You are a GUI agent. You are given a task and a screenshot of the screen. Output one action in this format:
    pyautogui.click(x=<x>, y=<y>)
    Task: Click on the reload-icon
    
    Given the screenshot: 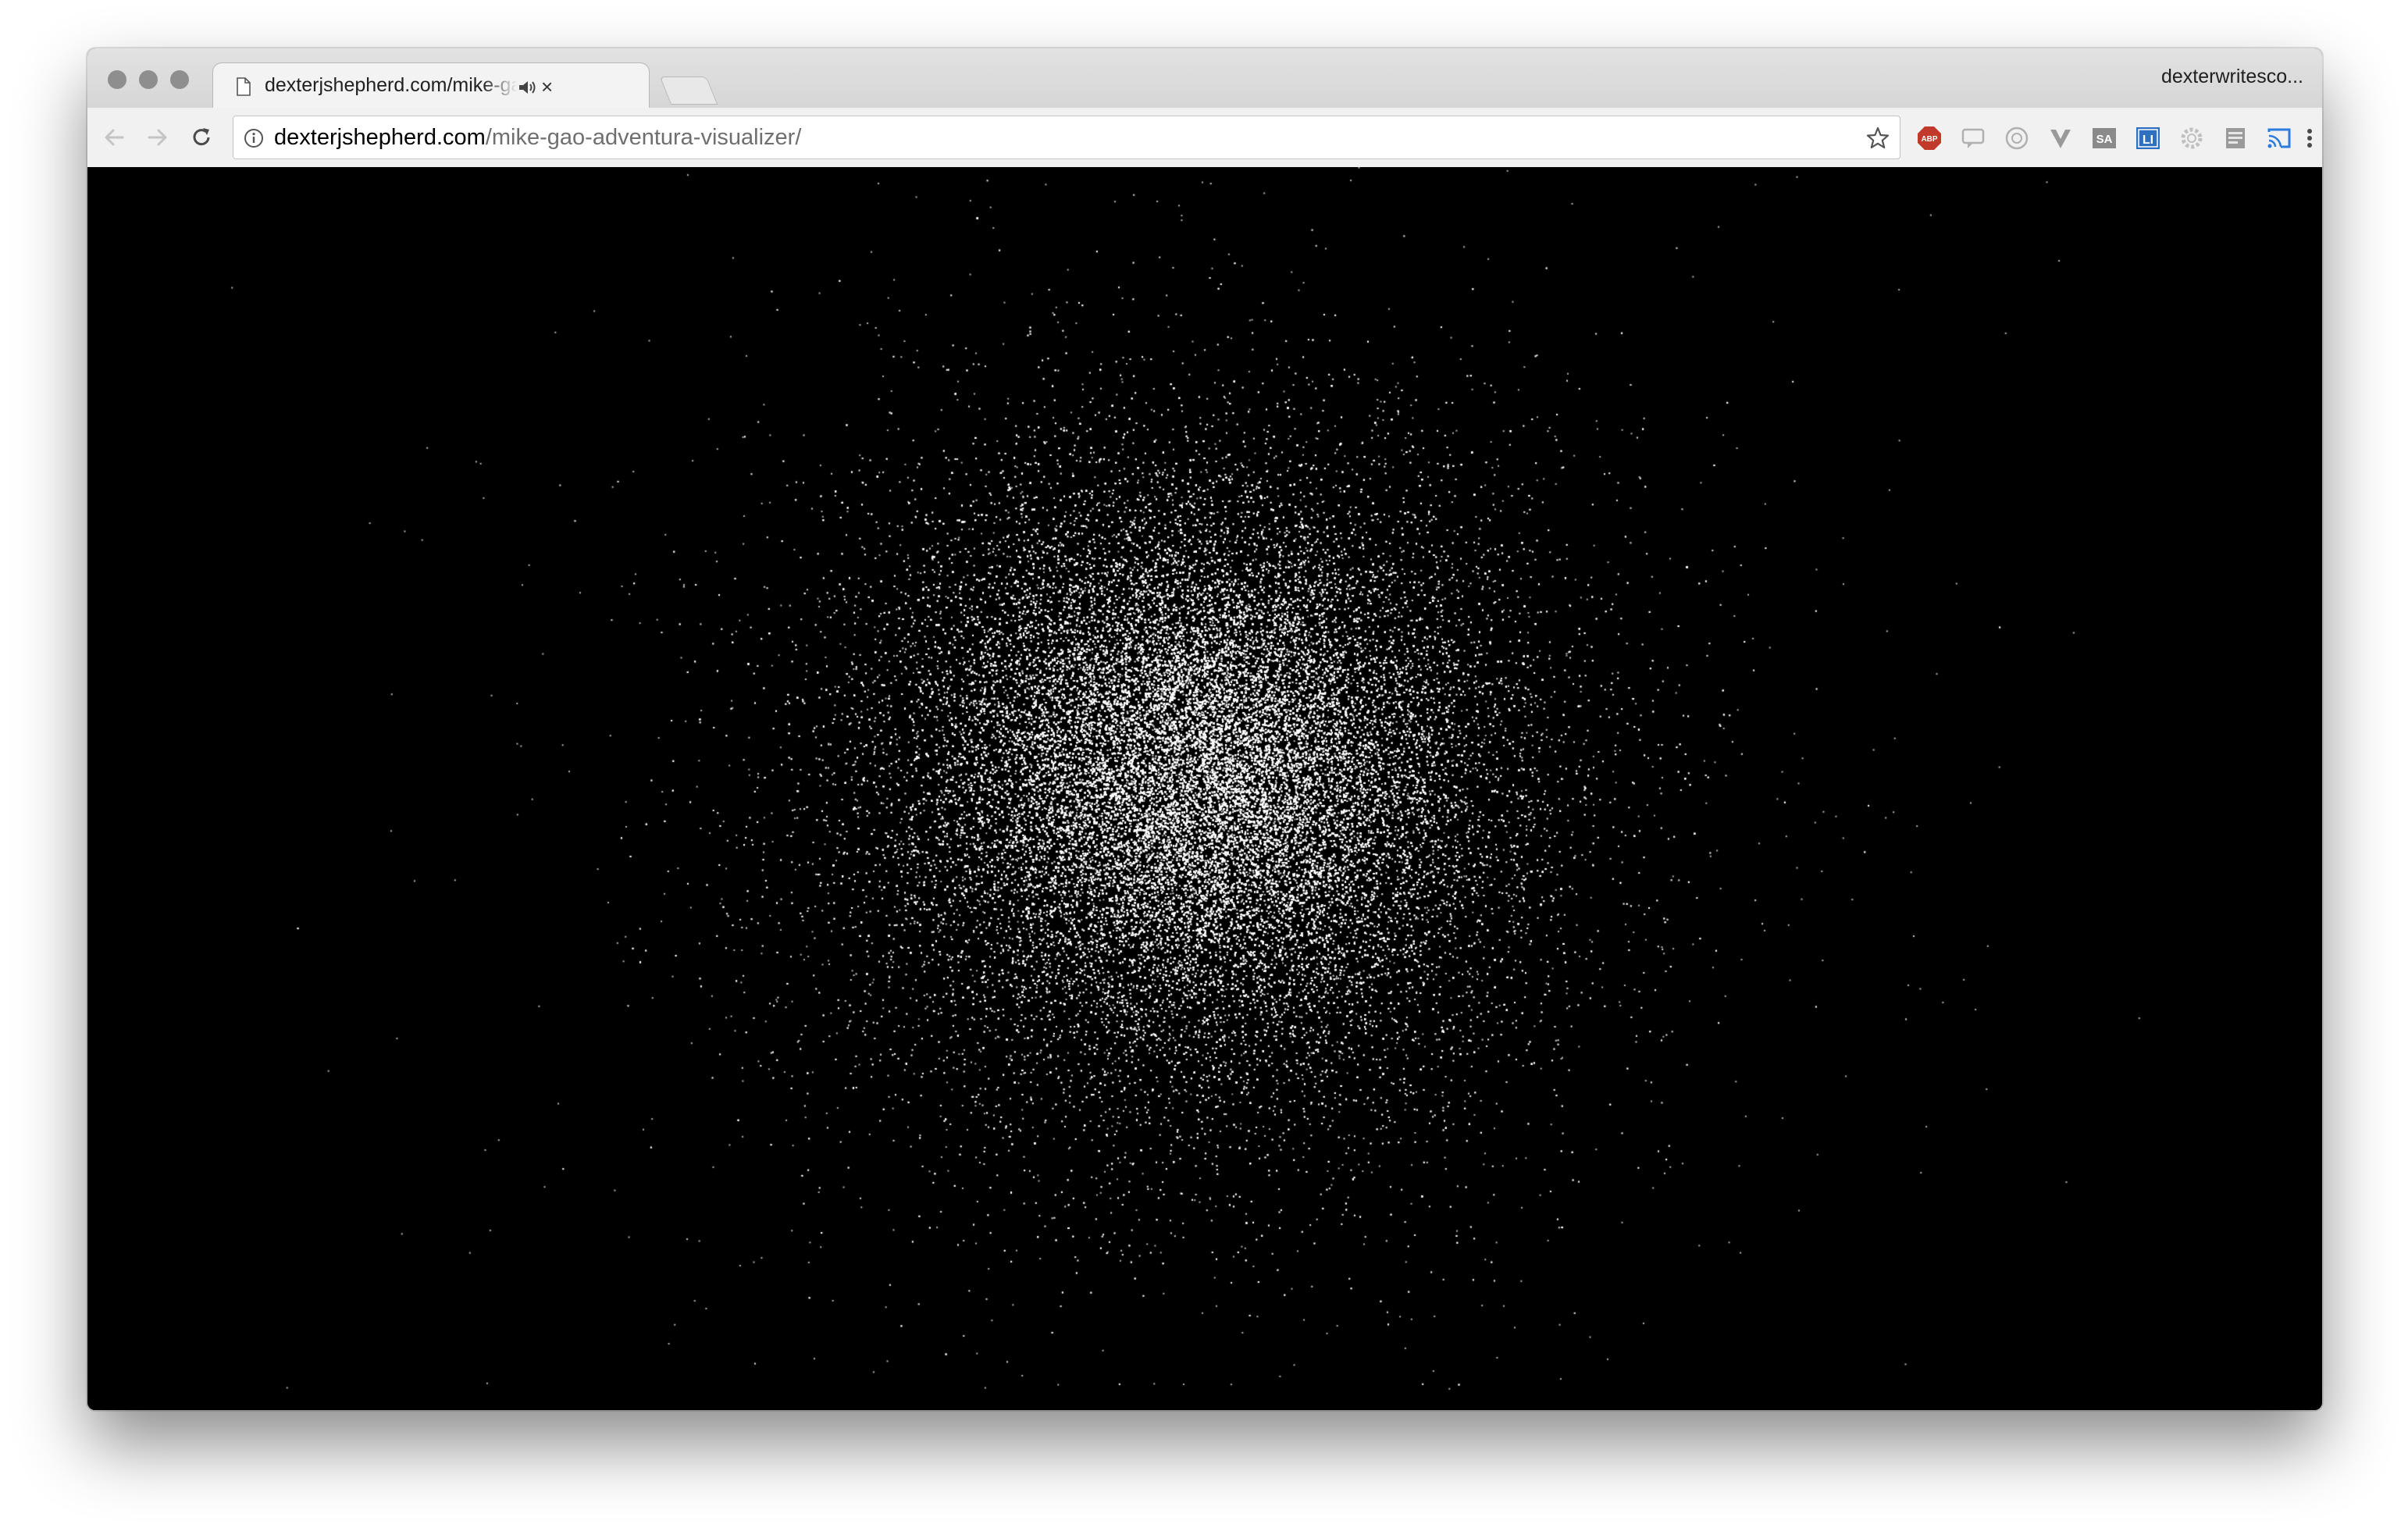 What is the action you would take?
    pyautogui.click(x=201, y=137)
    